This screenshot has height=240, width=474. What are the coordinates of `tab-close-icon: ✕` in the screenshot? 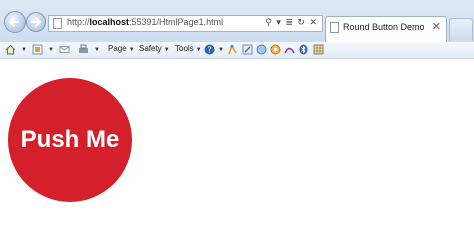 It's located at (436, 26).